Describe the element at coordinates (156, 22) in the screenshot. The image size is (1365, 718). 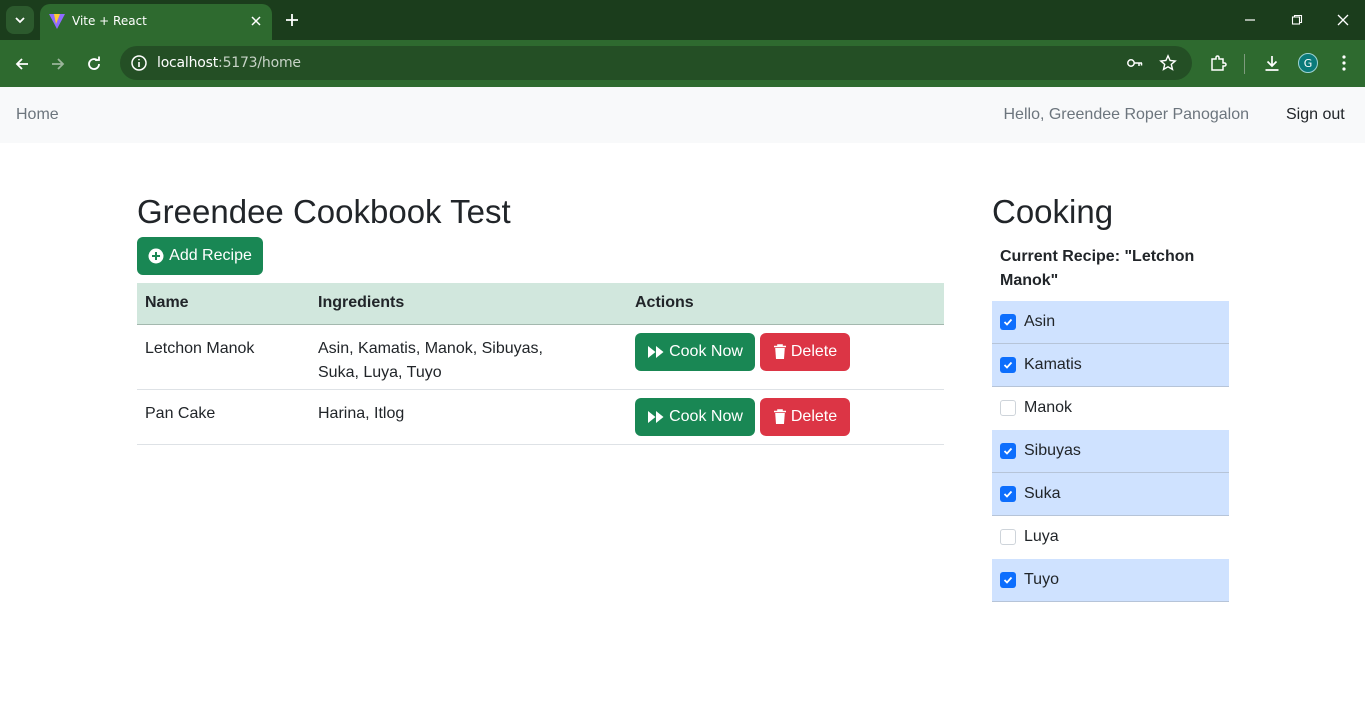
I see `browser-tab: Vite + React` at that location.